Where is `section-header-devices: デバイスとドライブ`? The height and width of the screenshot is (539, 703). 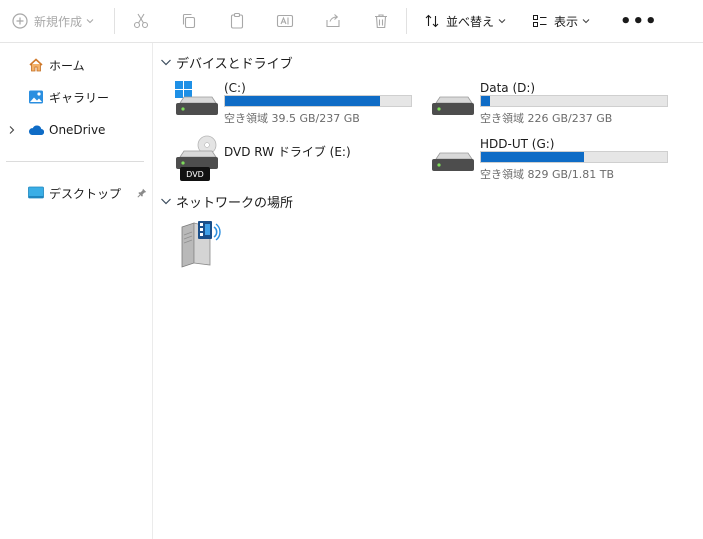
section-header-devices: デバイスとドライブ is located at coordinates (226, 62).